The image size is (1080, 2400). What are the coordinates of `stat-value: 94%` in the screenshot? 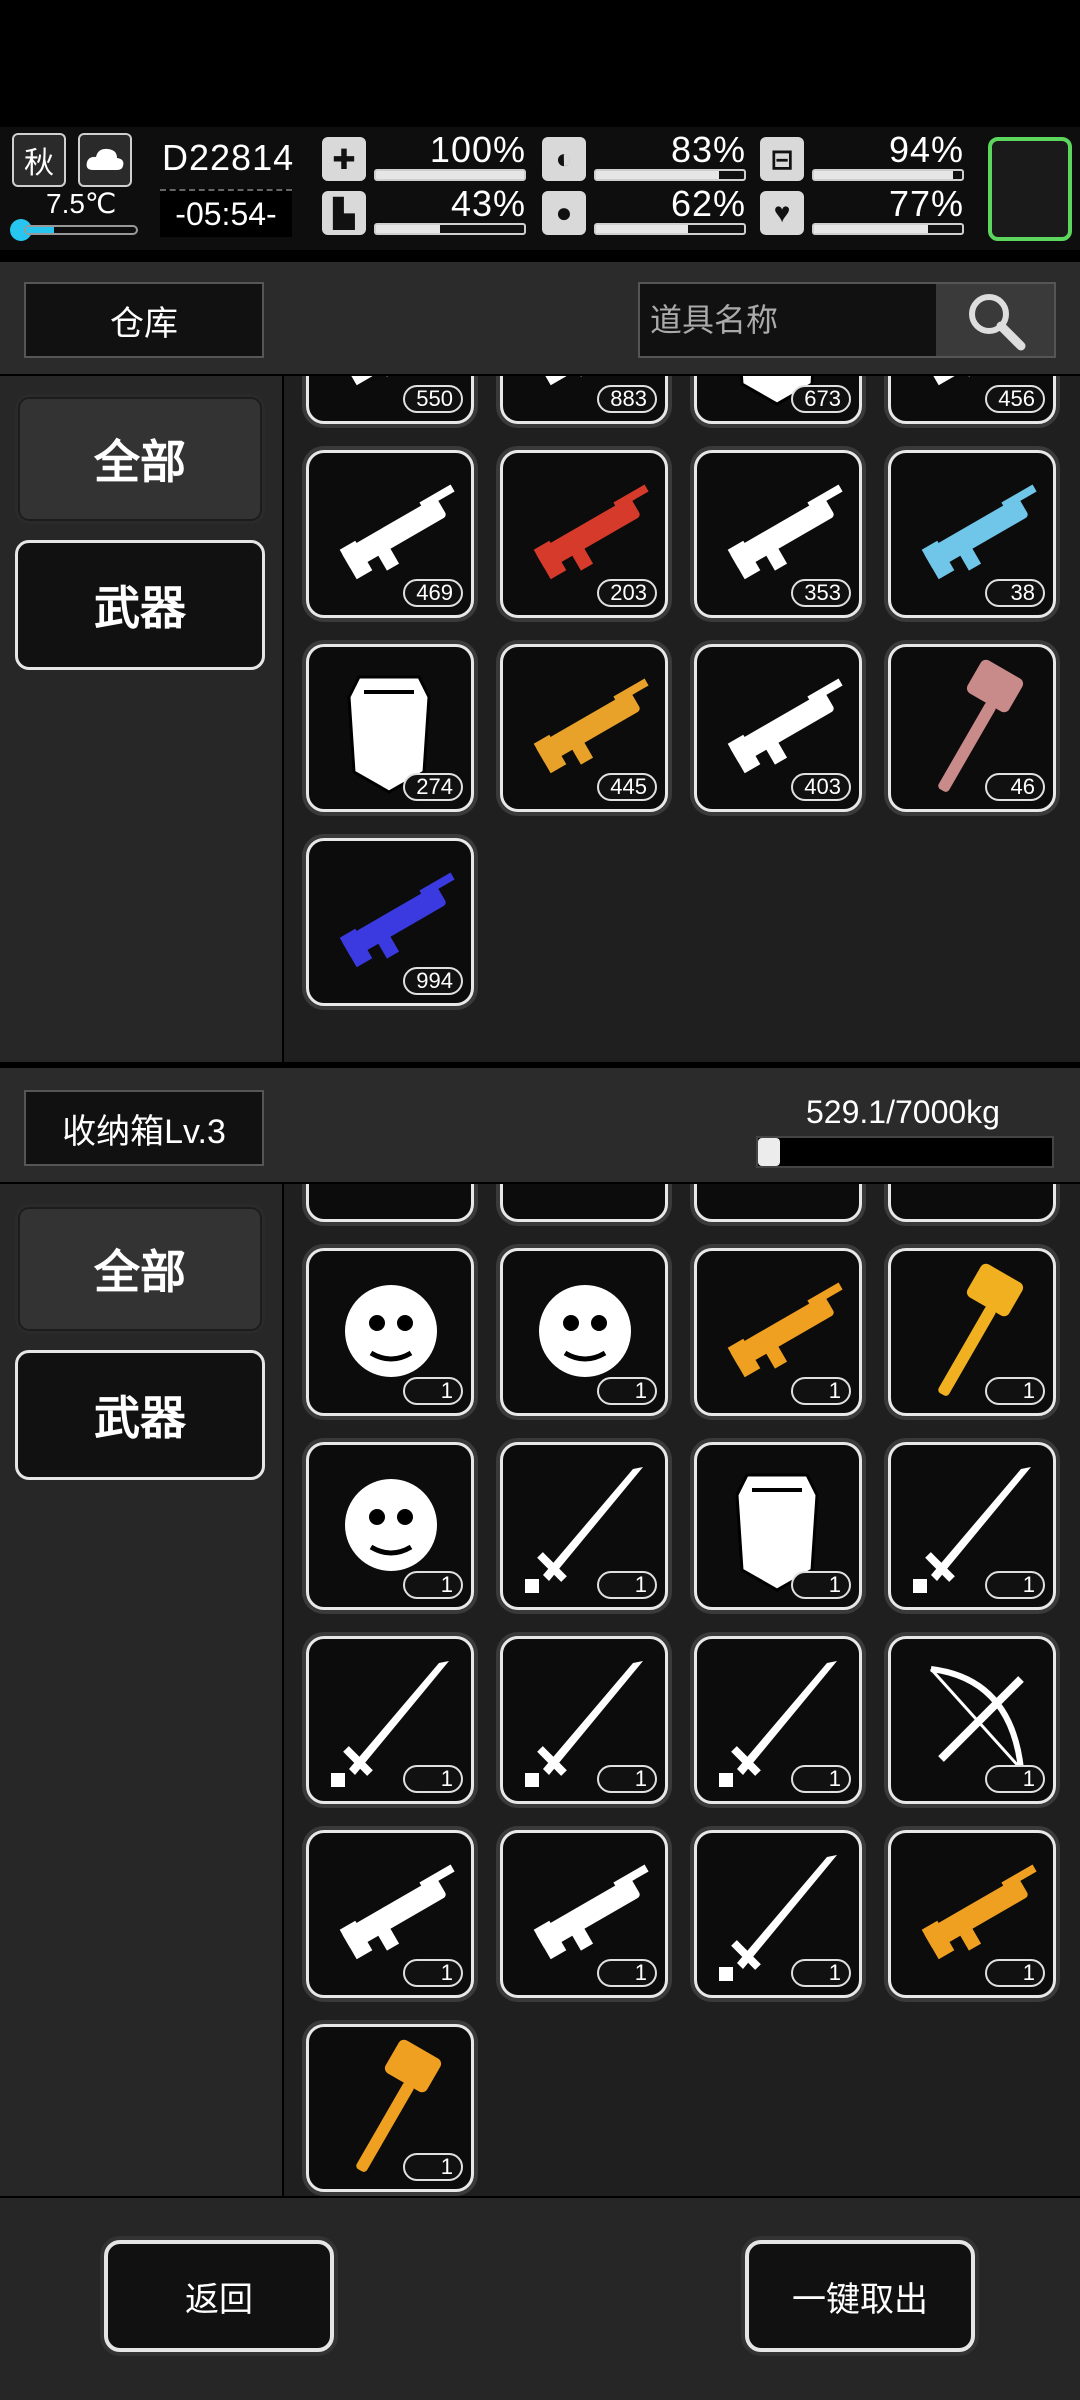 It's located at (926, 149).